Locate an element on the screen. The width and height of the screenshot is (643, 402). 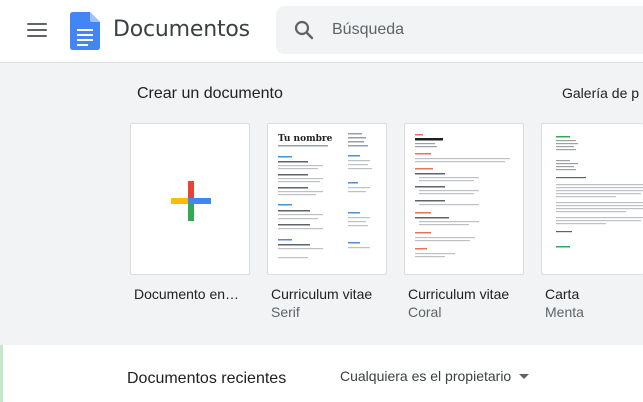
template-subtitle: Menta is located at coordinates (564, 312).